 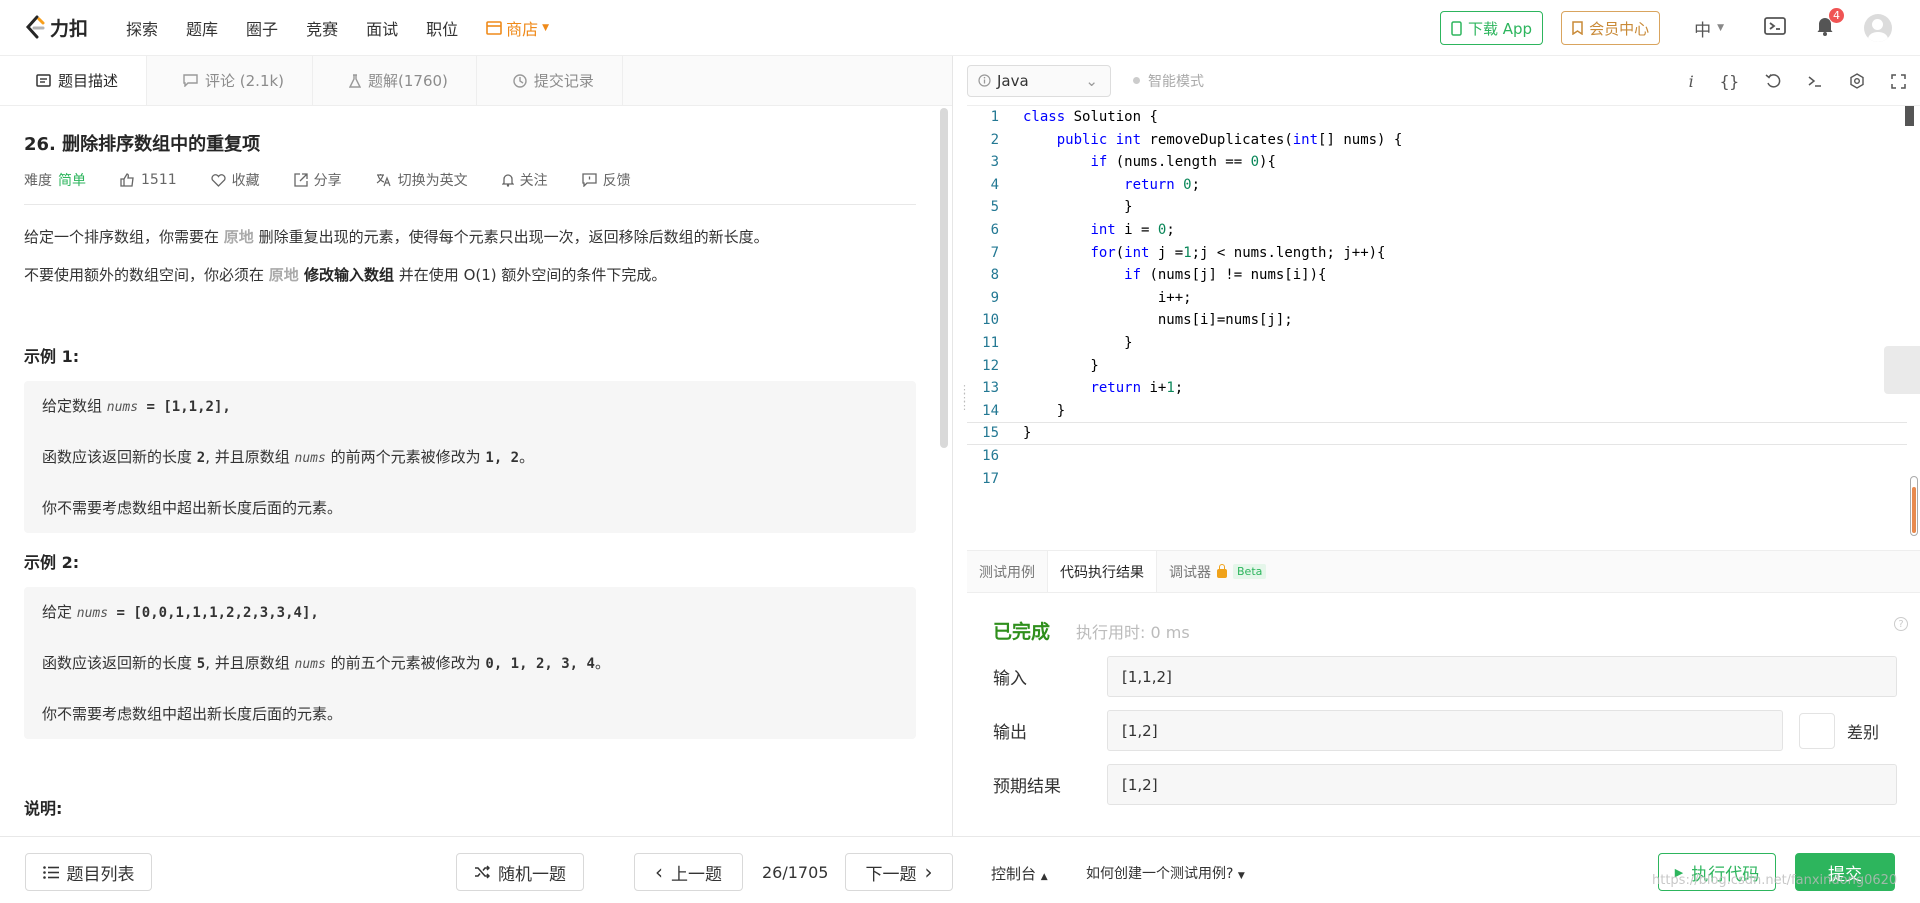 I want to click on tab-solutions: 题解(1760), so click(x=395, y=80).